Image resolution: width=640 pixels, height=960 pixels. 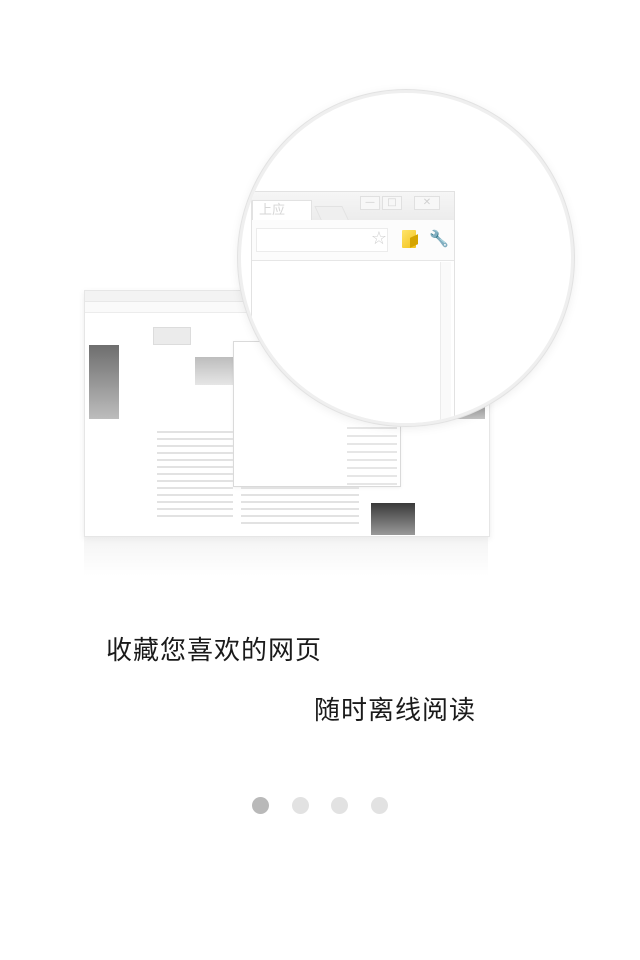 What do you see at coordinates (439, 238) in the screenshot?
I see `wrench-icon: 🔧` at bounding box center [439, 238].